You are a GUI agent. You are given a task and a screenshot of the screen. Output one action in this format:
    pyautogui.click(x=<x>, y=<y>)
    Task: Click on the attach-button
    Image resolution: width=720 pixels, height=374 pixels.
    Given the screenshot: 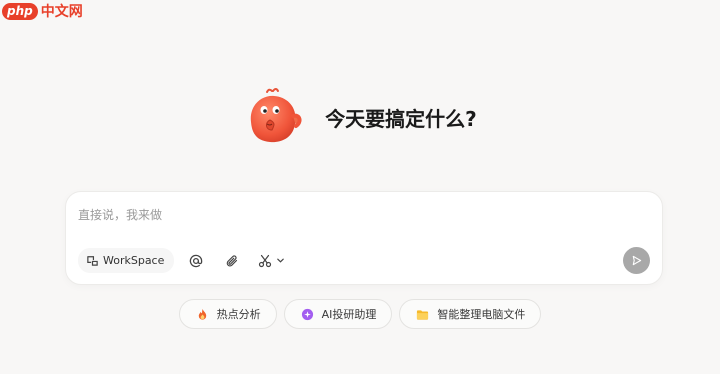 What is the action you would take?
    pyautogui.click(x=232, y=260)
    